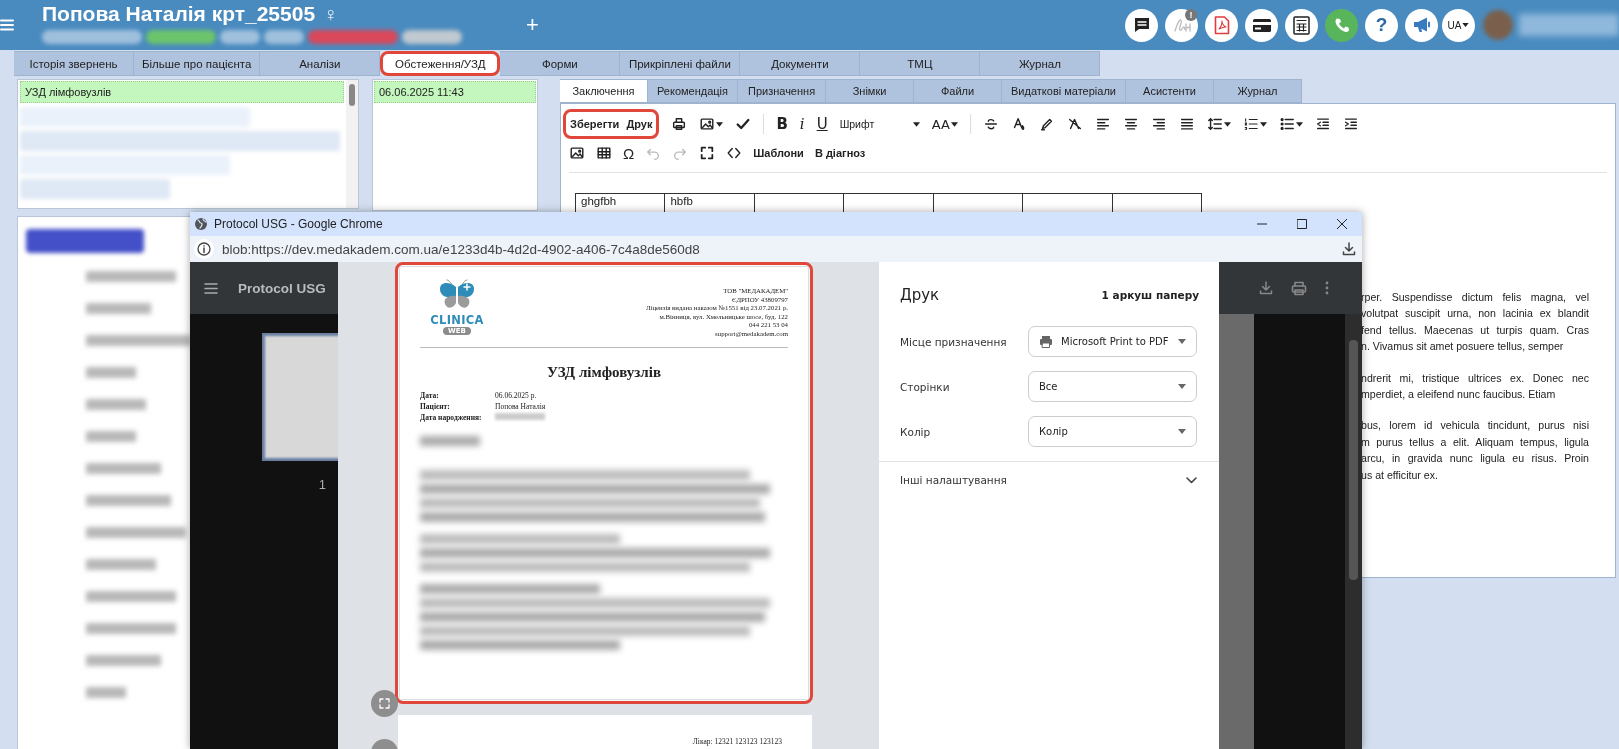  Describe the element at coordinates (1341, 25) in the screenshot. I see `phone-button` at that location.